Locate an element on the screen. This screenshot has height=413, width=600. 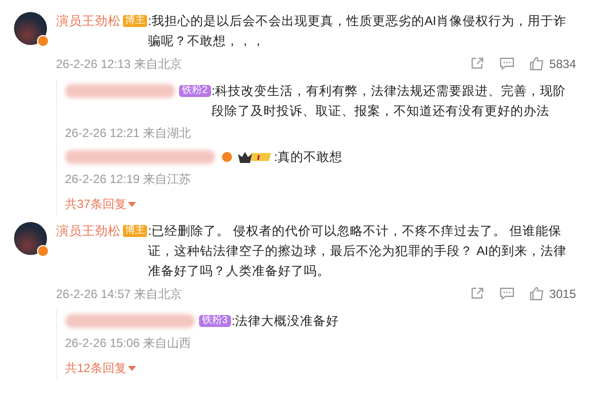
reply-meta: 26-2-26 12:19 来自江苏 is located at coordinates (128, 179).